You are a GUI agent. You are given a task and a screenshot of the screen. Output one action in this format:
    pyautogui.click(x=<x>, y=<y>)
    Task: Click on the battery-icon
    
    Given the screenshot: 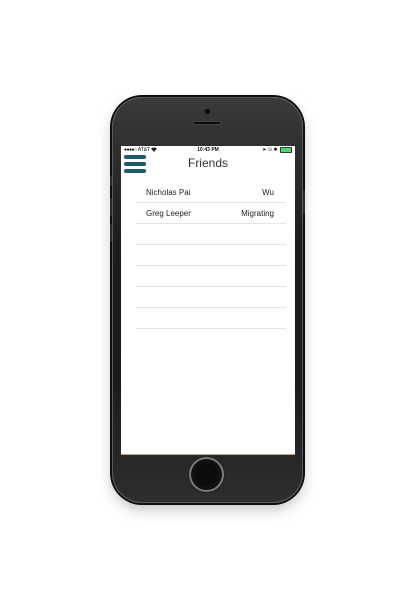 What is the action you would take?
    pyautogui.click(x=286, y=149)
    